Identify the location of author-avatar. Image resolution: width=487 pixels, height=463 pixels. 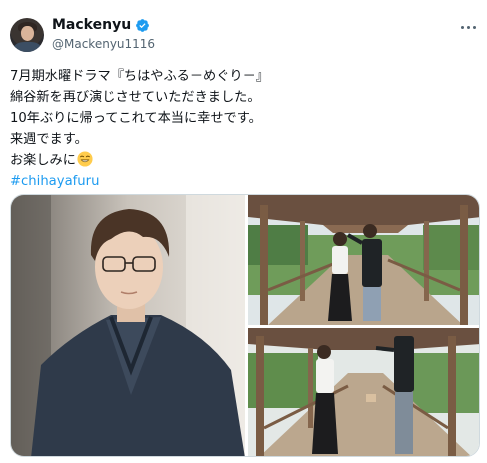
(27, 35).